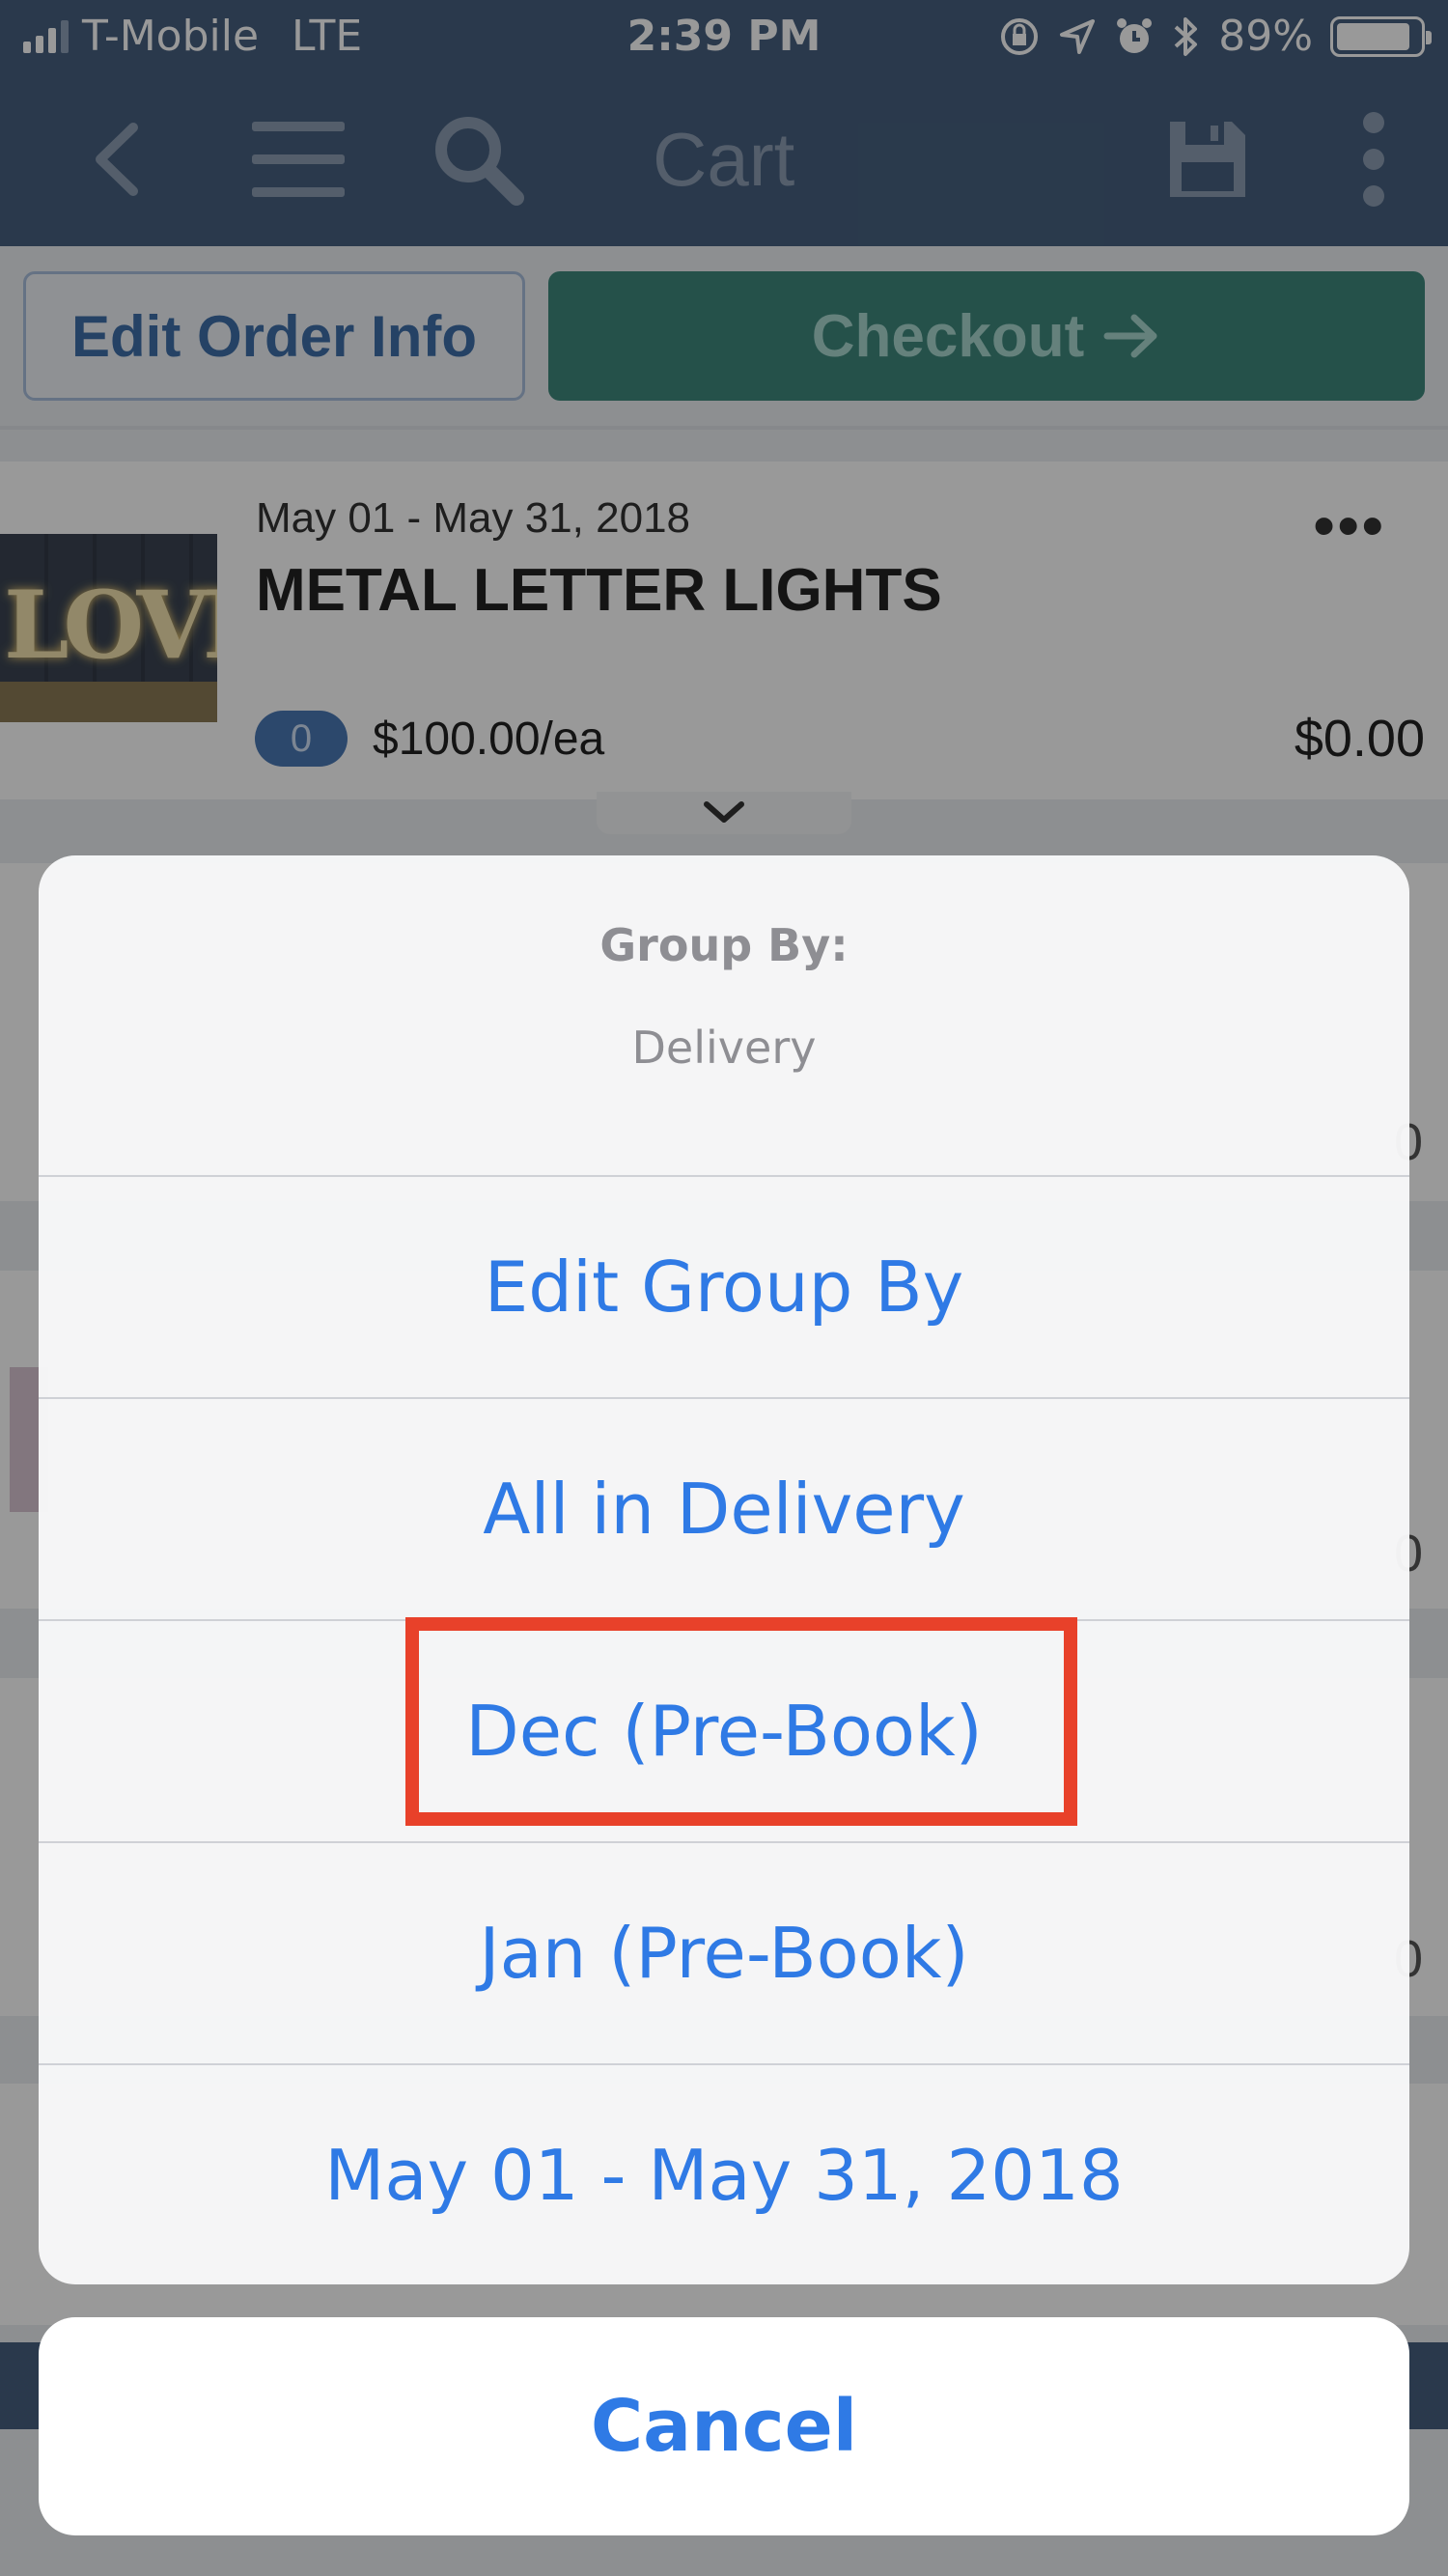 The image size is (1448, 2576). I want to click on option-all-in-delivery: All in Delivery, so click(724, 1510).